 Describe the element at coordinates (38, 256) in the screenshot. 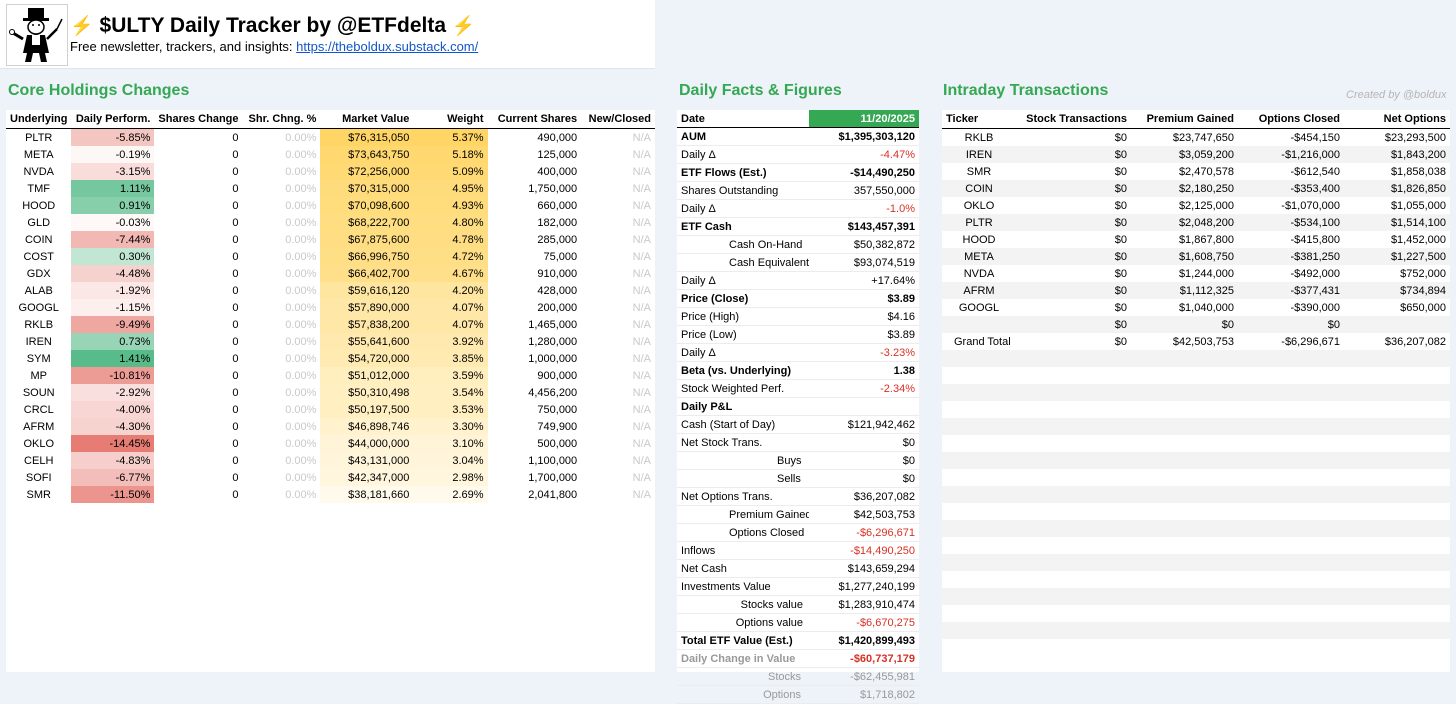

I see `ticker-cell: COST` at that location.